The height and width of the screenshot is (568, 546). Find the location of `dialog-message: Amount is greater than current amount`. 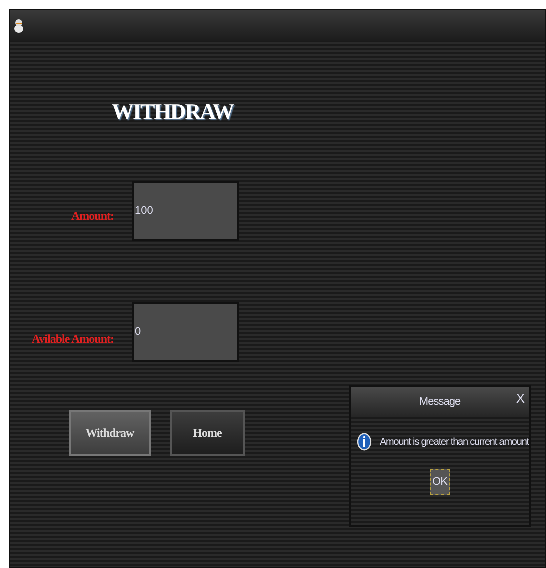

dialog-message: Amount is greater than current amount is located at coordinates (454, 443).